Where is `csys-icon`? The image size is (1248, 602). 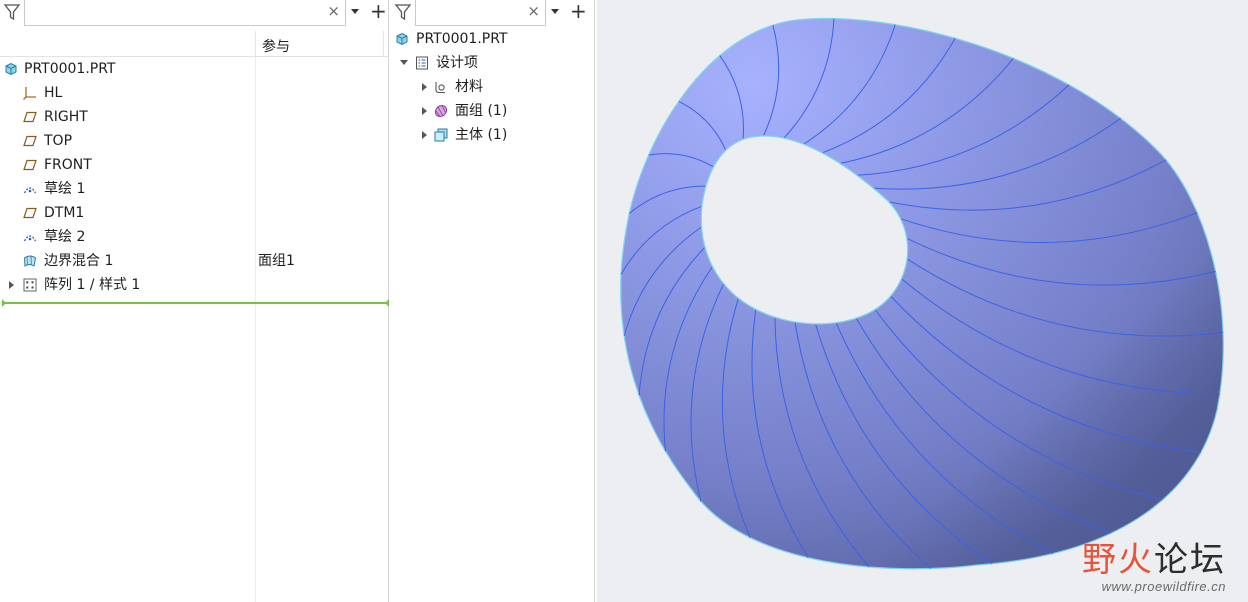
csys-icon is located at coordinates (29, 93).